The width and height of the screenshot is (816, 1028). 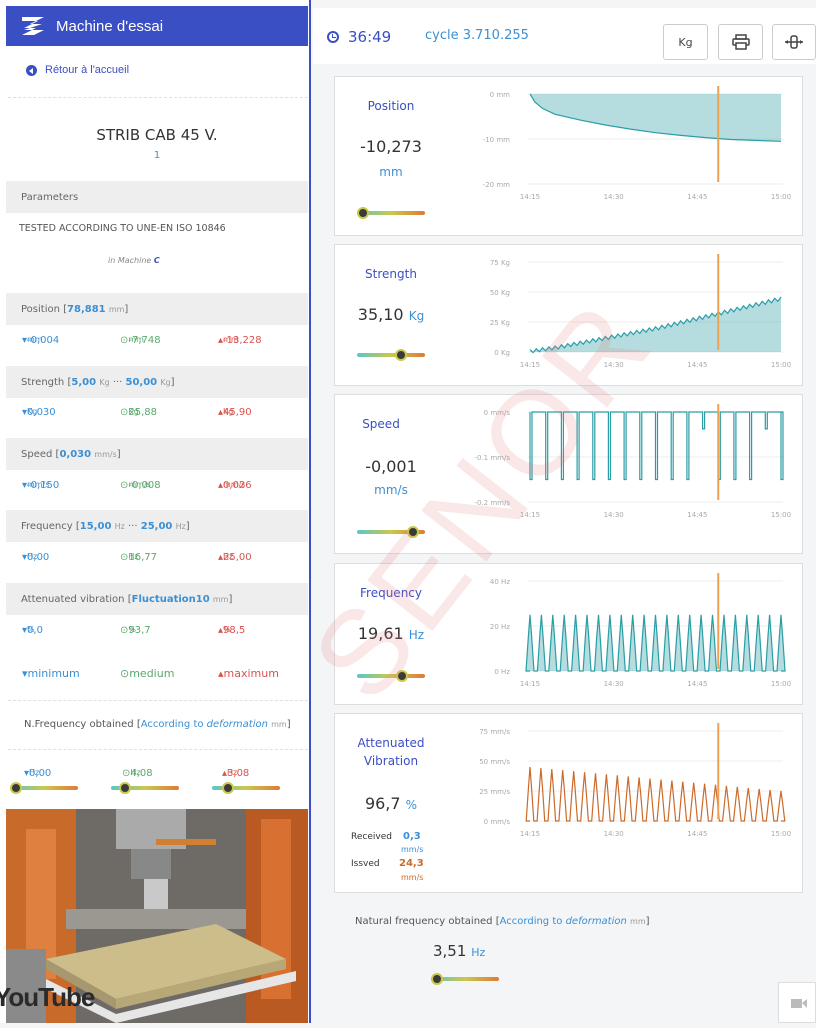 I want to click on attenuated-label: Attenuated vibration, so click(x=73, y=599).